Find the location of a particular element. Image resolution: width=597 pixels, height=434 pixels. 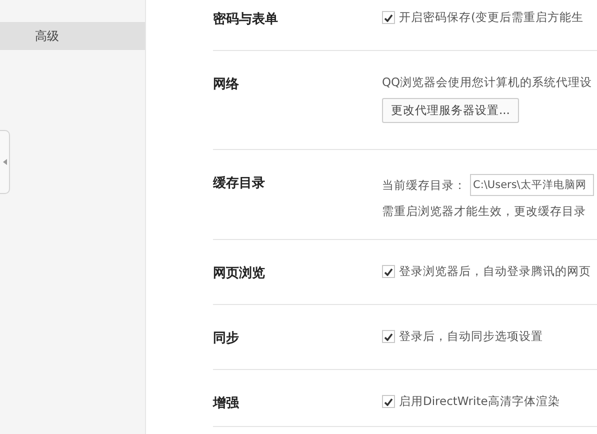

section-title: 网页浏览 is located at coordinates (239, 273).